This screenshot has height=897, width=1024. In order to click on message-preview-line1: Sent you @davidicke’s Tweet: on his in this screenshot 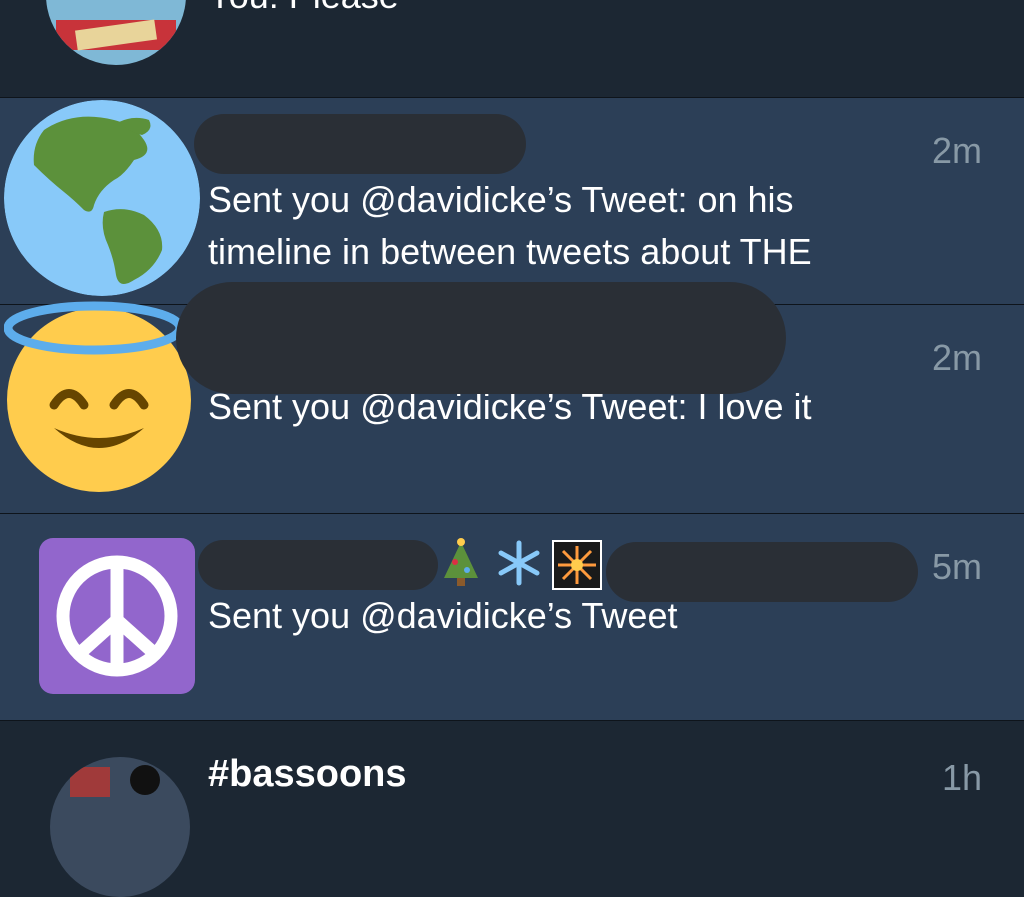, I will do `click(501, 199)`.